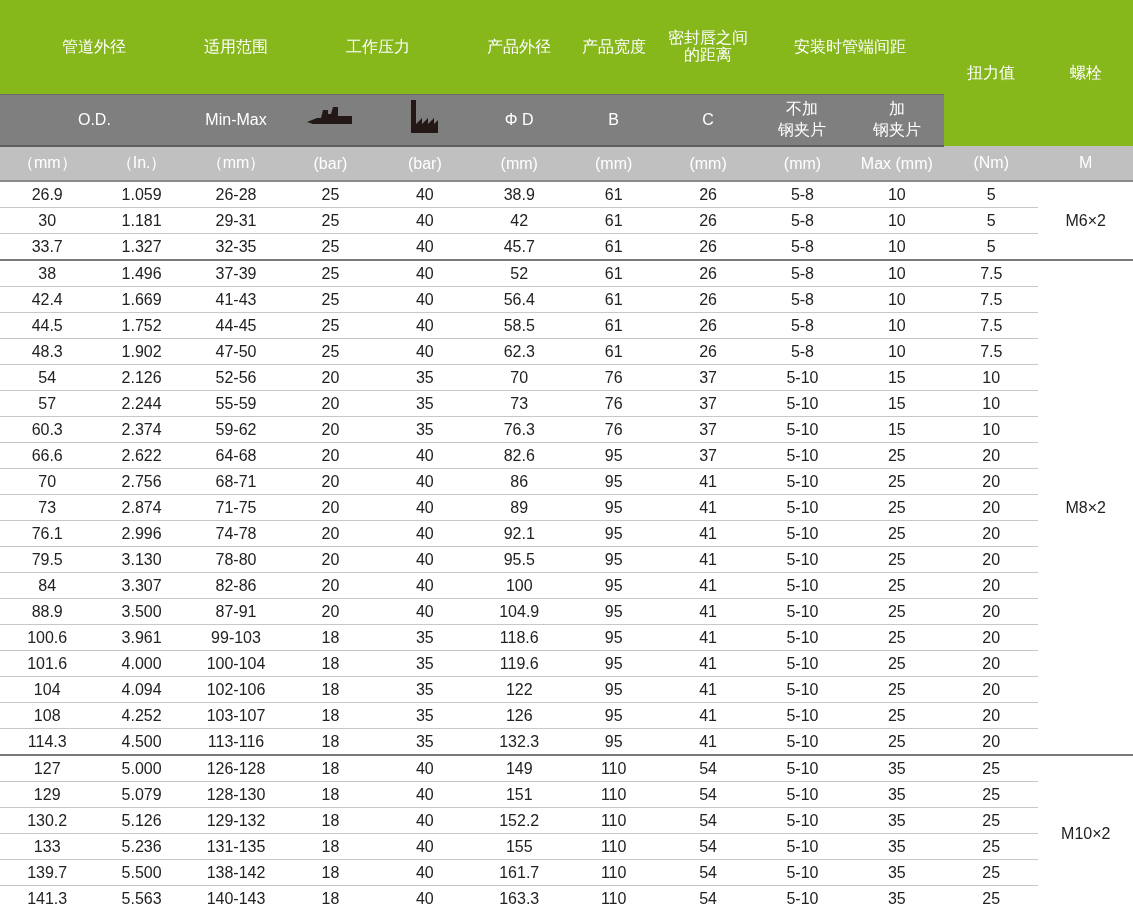 This screenshot has width=1133, height=911. Describe the element at coordinates (47, 429) in the screenshot. I see `table-cell: 60.3` at that location.